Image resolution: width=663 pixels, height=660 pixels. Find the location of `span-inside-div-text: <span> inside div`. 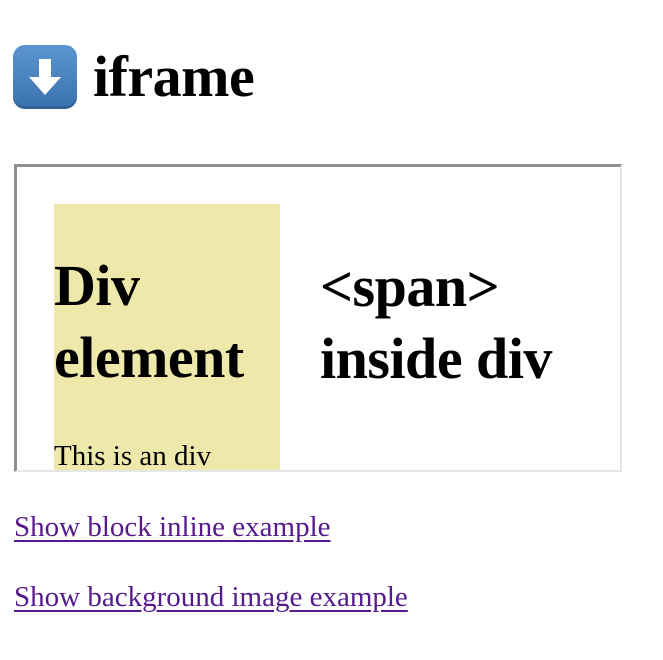

span-inside-div-text: <span> inside div is located at coordinates (436, 322).